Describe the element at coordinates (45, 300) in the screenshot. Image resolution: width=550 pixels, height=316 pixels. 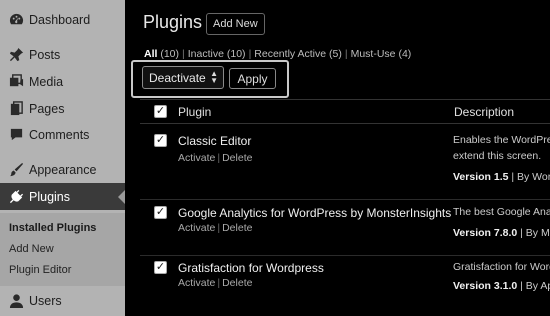
I see `sidebar-item-label: Users` at that location.